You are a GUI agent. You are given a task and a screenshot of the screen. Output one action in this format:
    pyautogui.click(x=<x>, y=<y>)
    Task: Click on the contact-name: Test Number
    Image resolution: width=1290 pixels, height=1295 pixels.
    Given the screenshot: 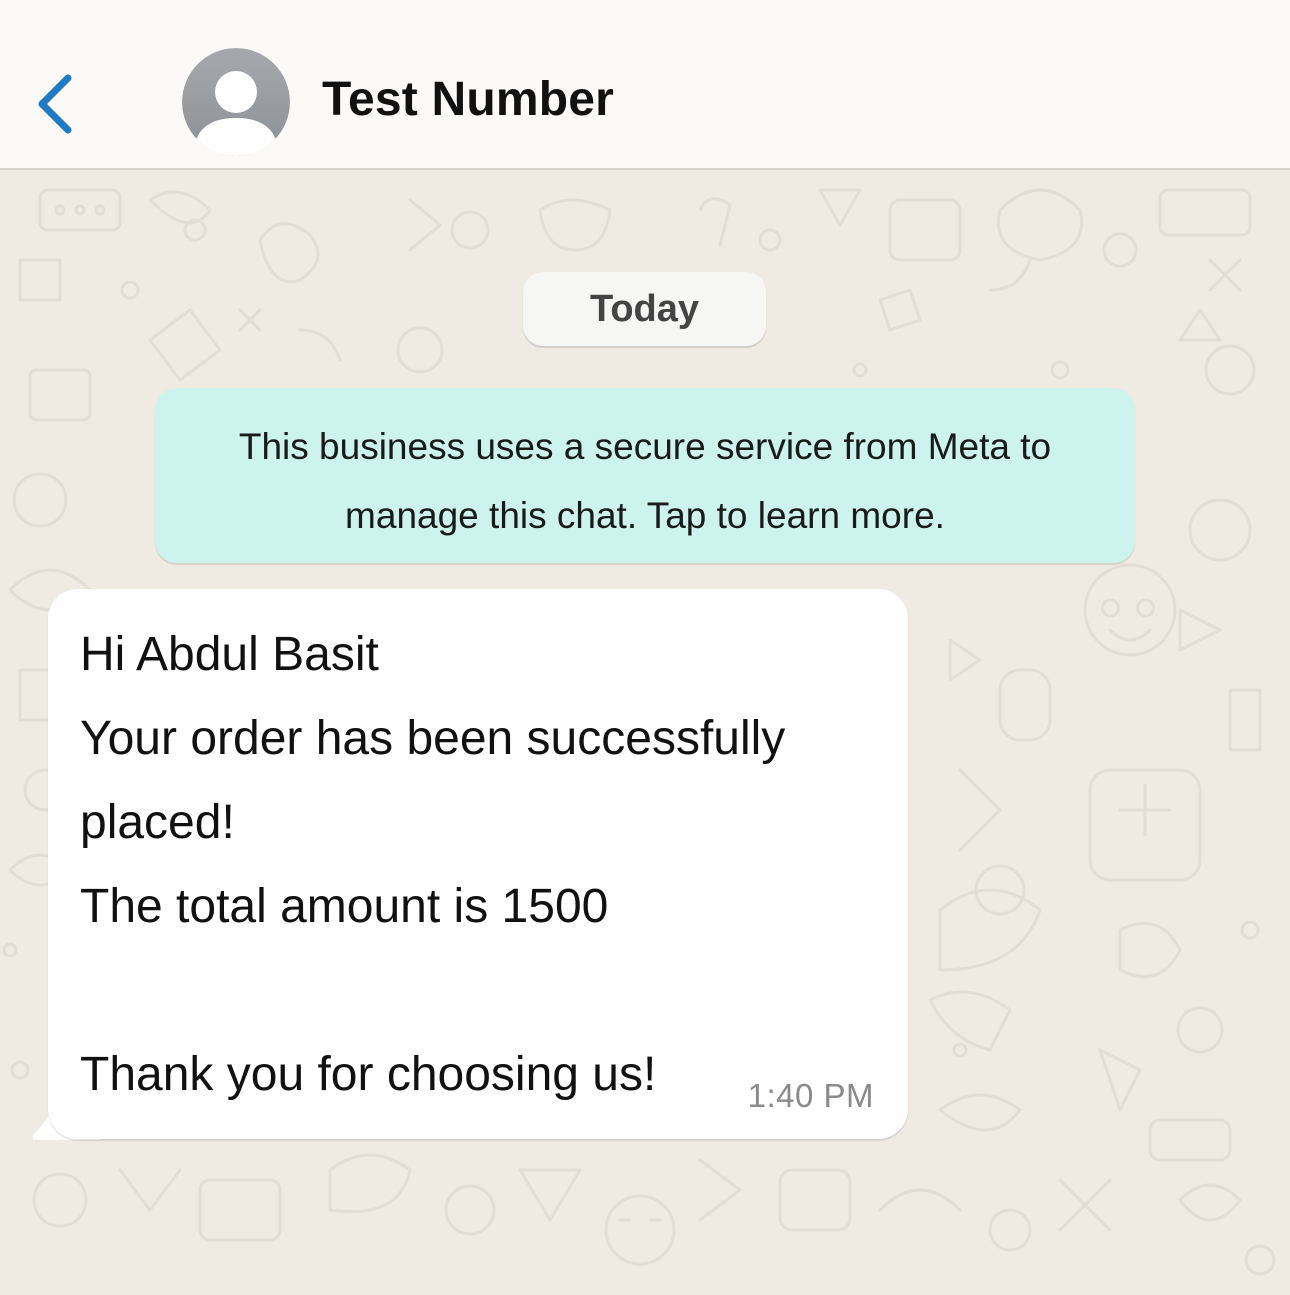 What is the action you would take?
    pyautogui.click(x=468, y=99)
    